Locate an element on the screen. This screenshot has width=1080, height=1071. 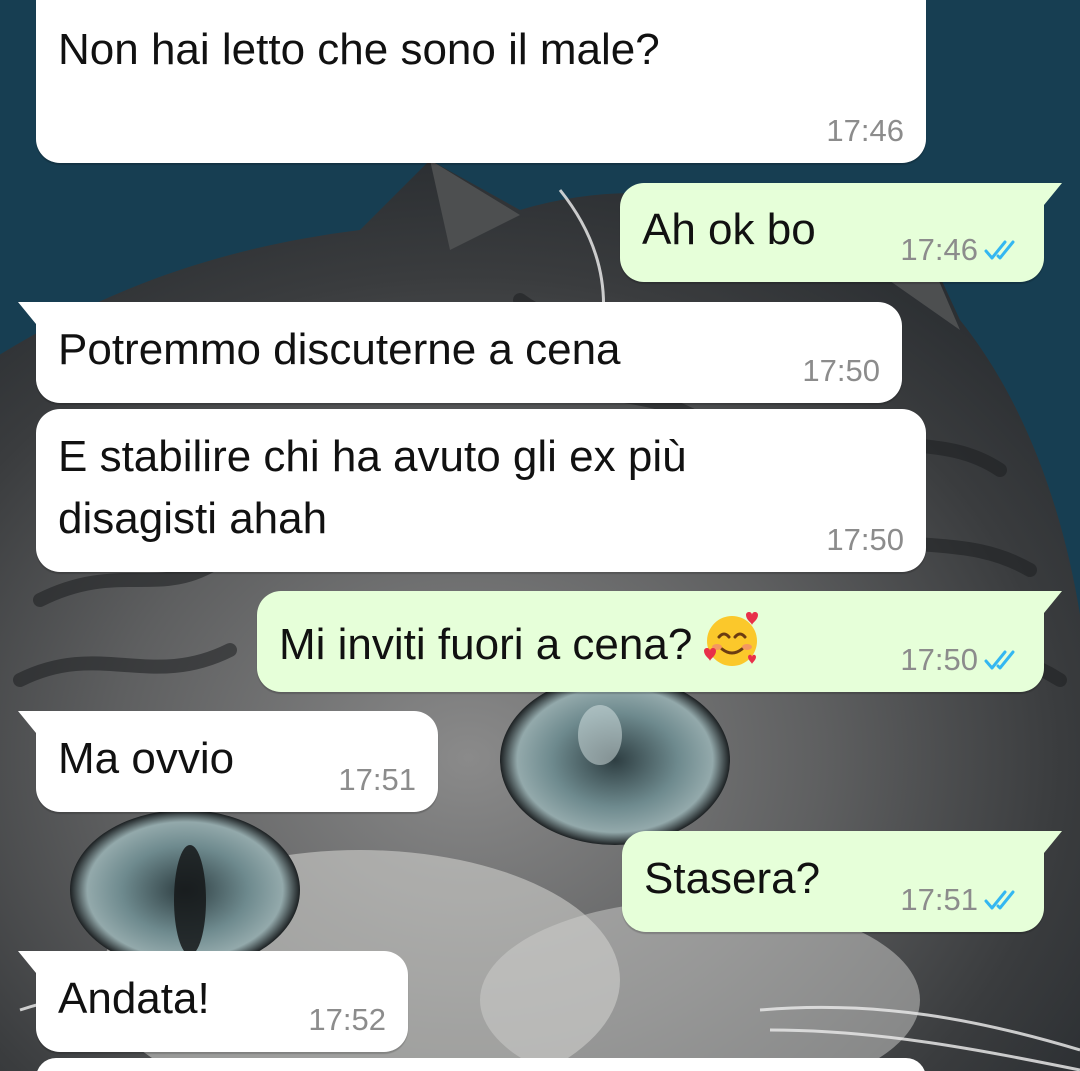
message-text: Ah ok bo is located at coordinates (729, 229).